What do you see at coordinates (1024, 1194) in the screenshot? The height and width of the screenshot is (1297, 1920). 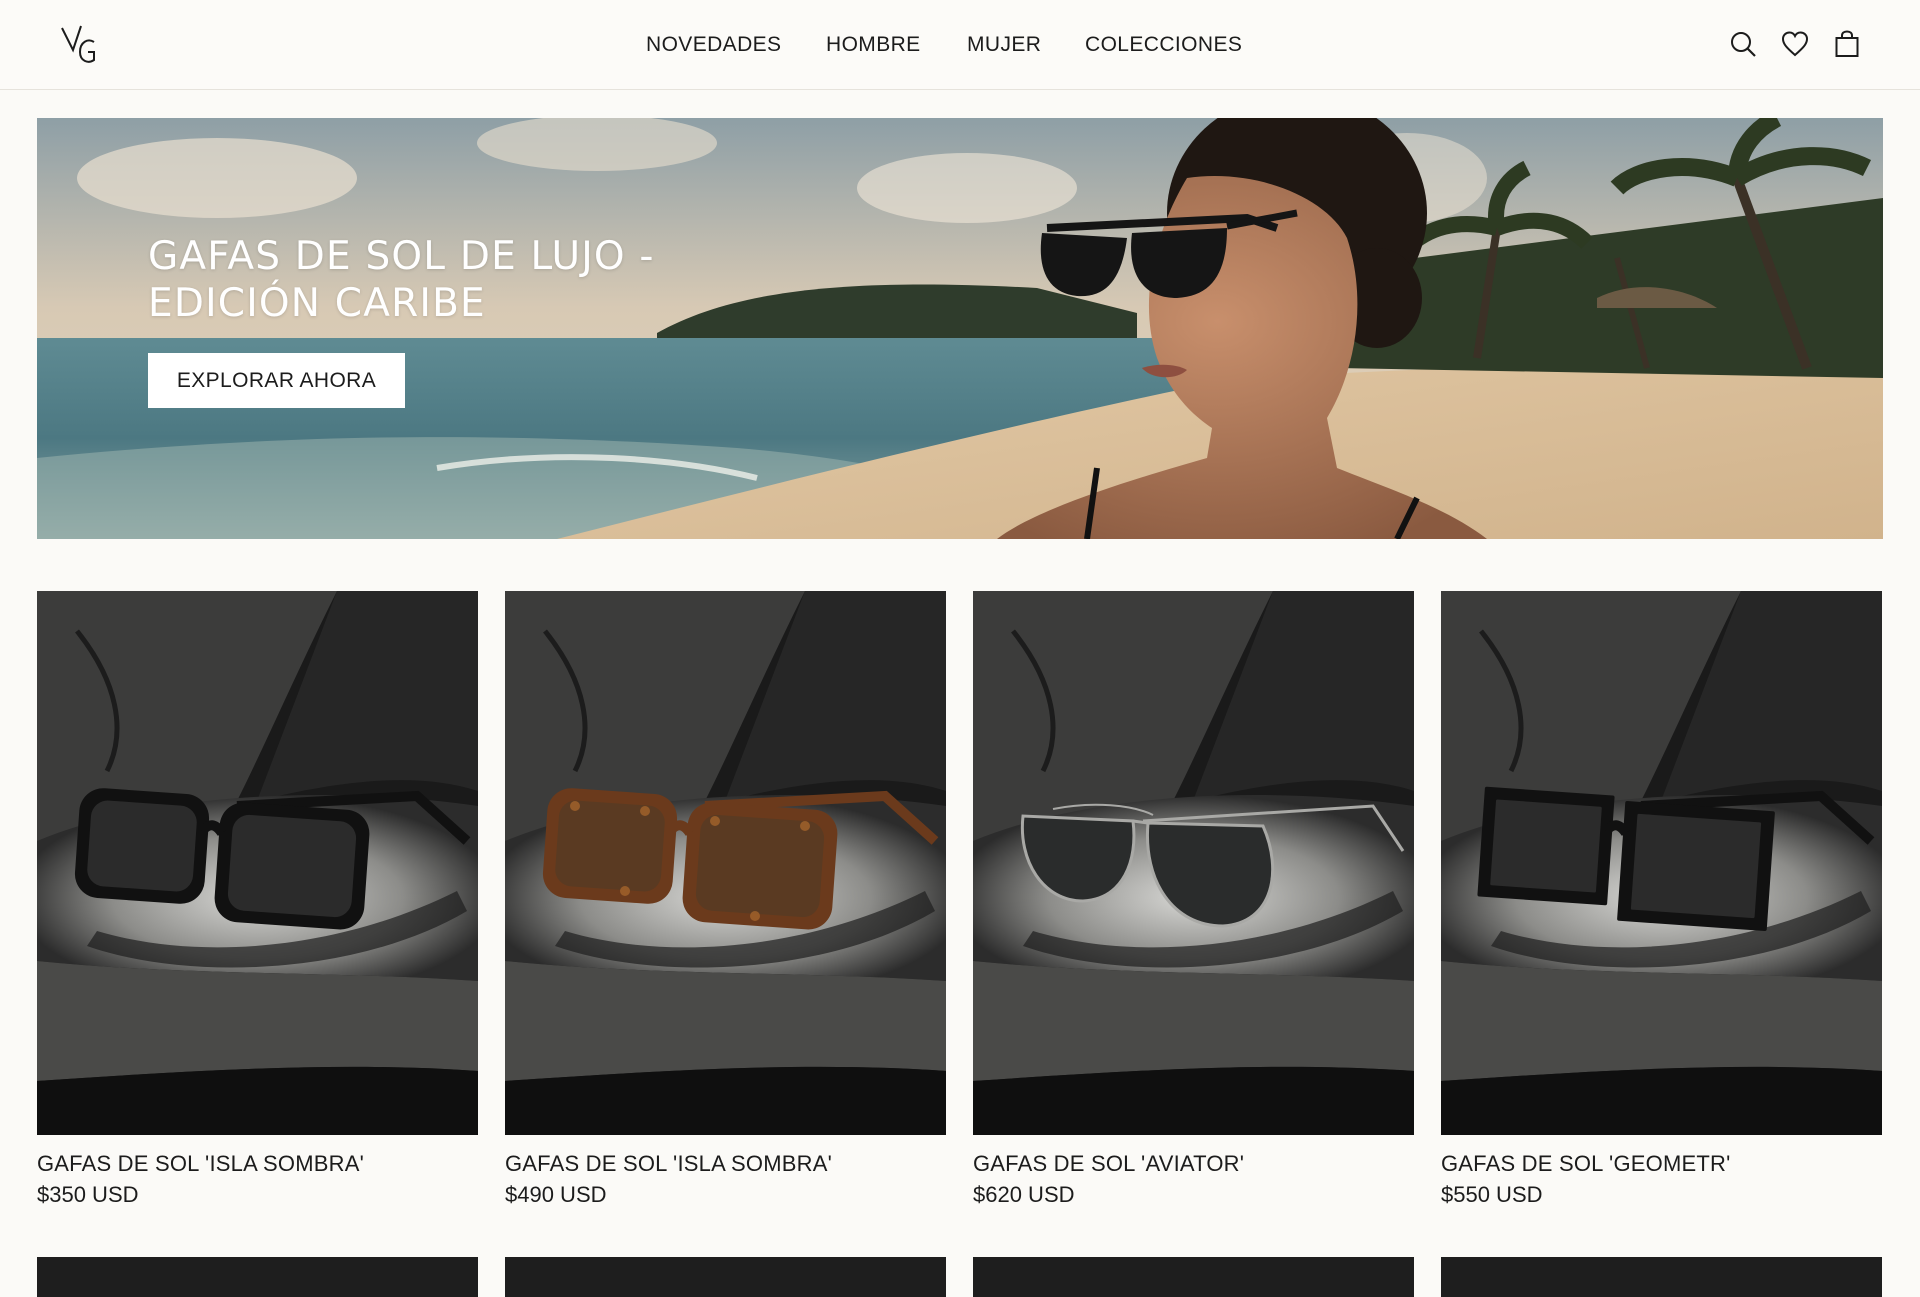 I see `product-price: $620 USD` at bounding box center [1024, 1194].